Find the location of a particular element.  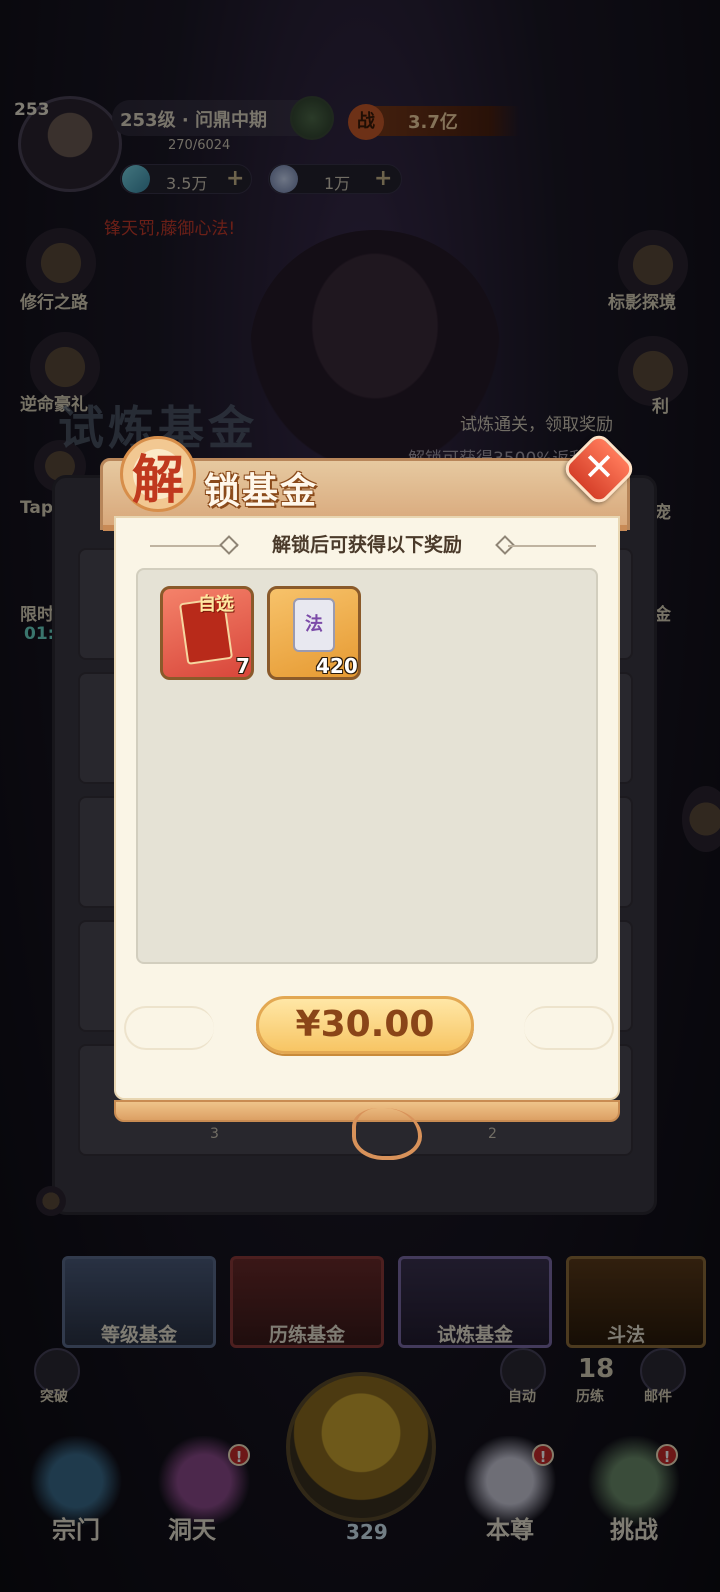

right-menu-label: 利 is located at coordinates (660, 407).